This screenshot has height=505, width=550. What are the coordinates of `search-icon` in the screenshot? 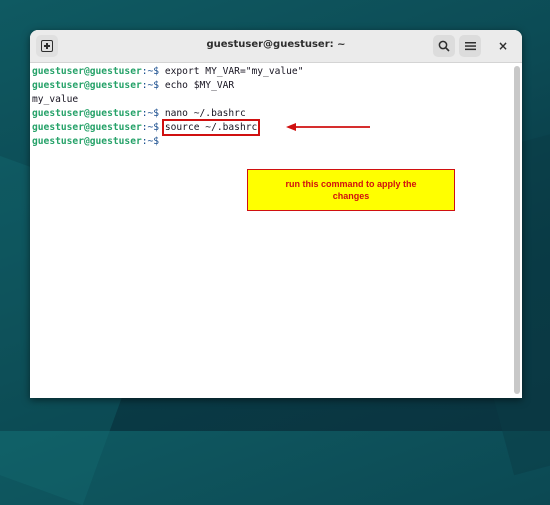 It's located at (444, 46).